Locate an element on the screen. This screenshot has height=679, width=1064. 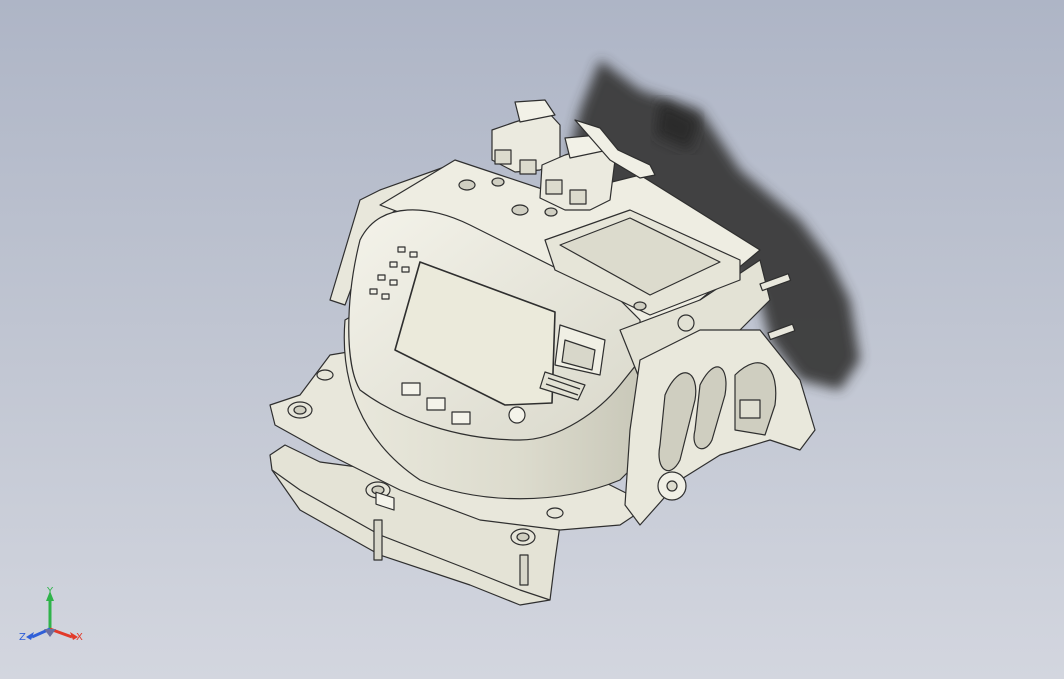
coordinate-triad: Y X Z is located at coordinates (51, 614).